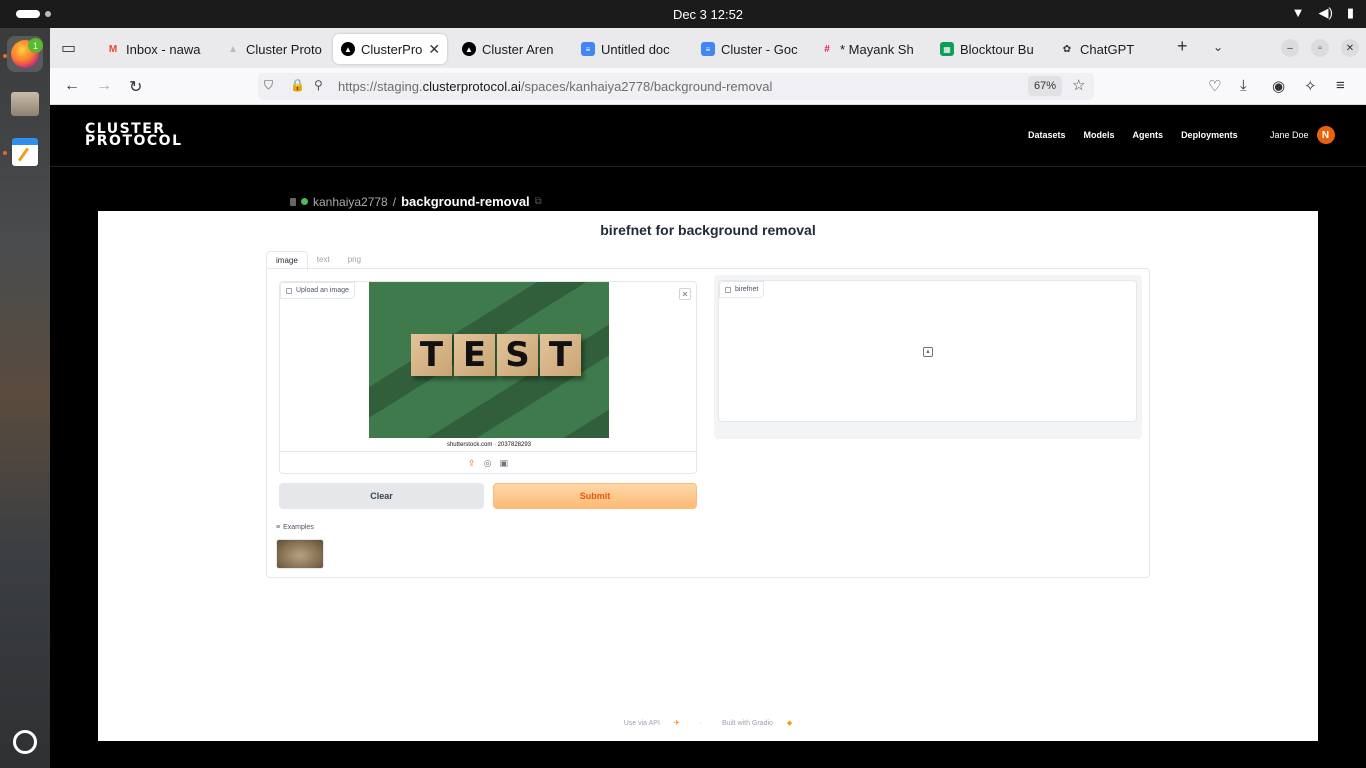 The image size is (1366, 768). What do you see at coordinates (1340, 85) in the screenshot?
I see `menu-icon: ≡` at bounding box center [1340, 85].